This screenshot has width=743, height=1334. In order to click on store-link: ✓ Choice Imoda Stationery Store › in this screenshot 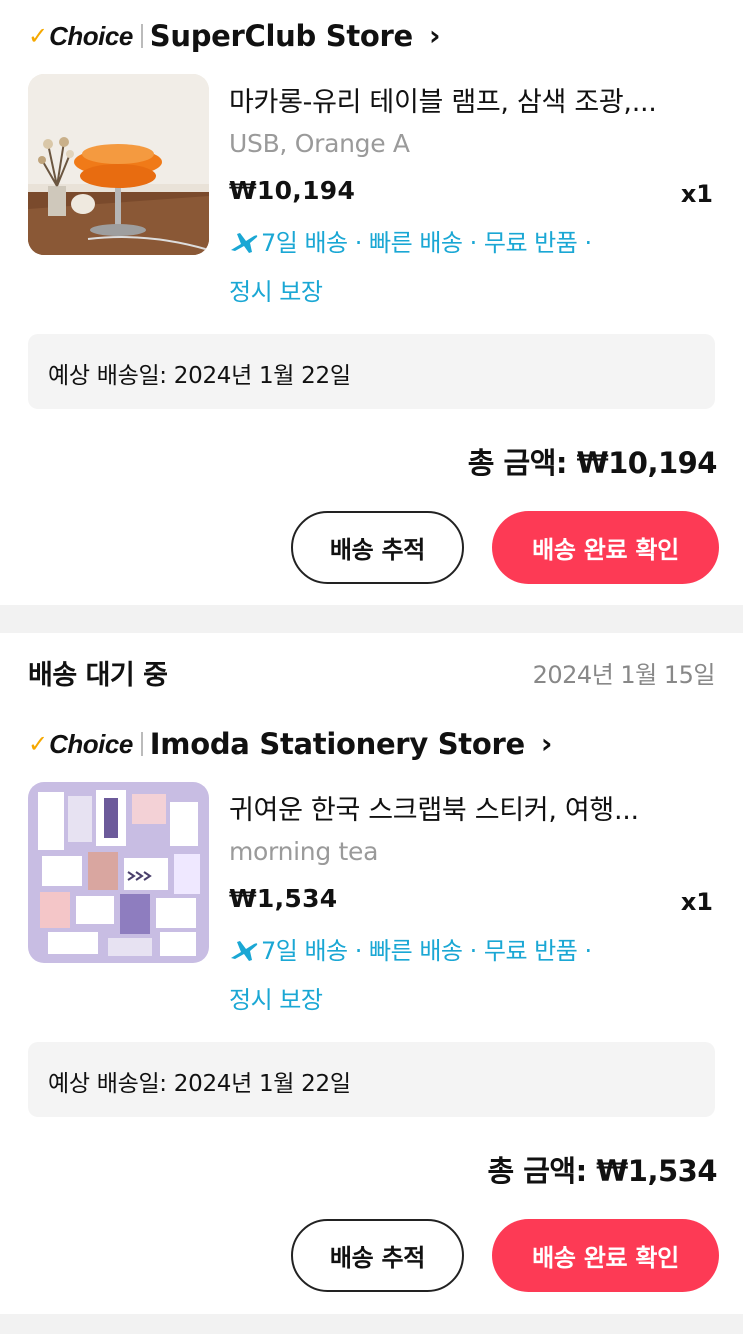, I will do `click(290, 744)`.